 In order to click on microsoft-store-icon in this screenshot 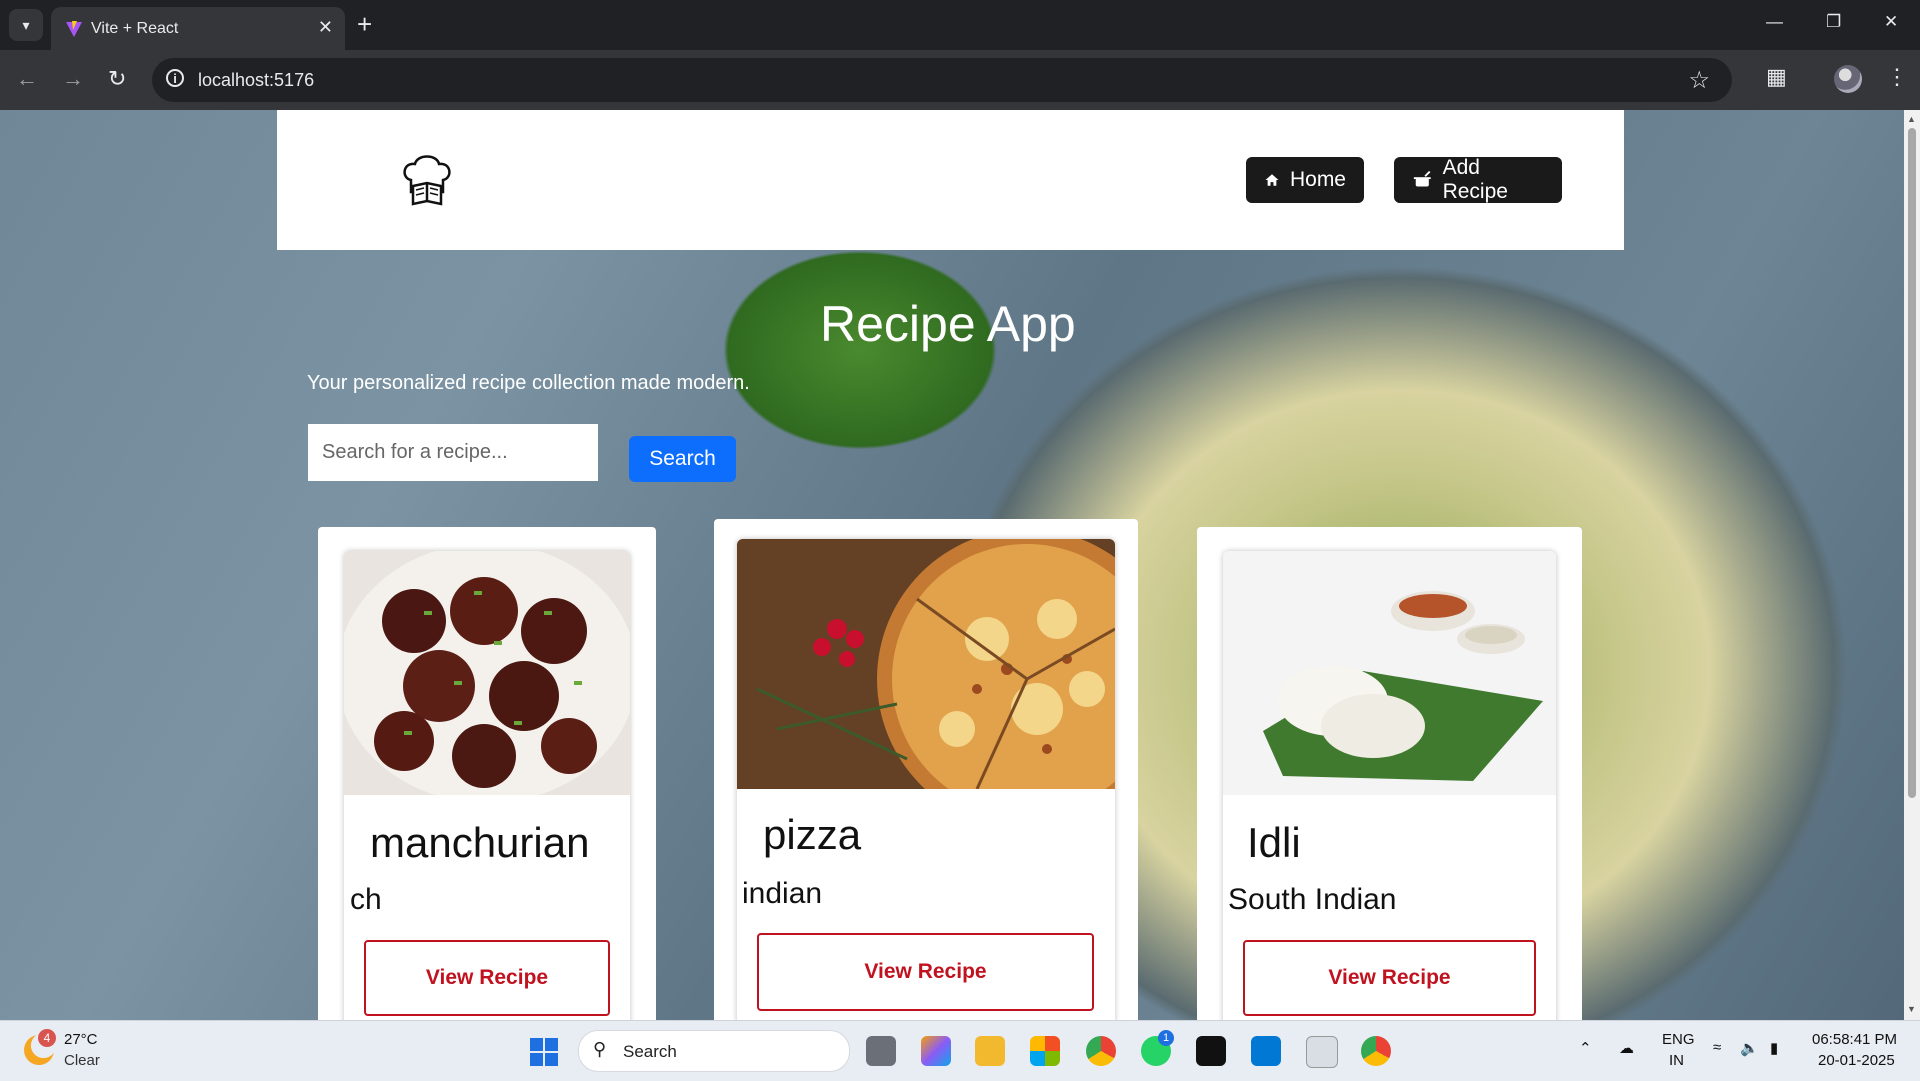, I will do `click(1045, 1051)`.